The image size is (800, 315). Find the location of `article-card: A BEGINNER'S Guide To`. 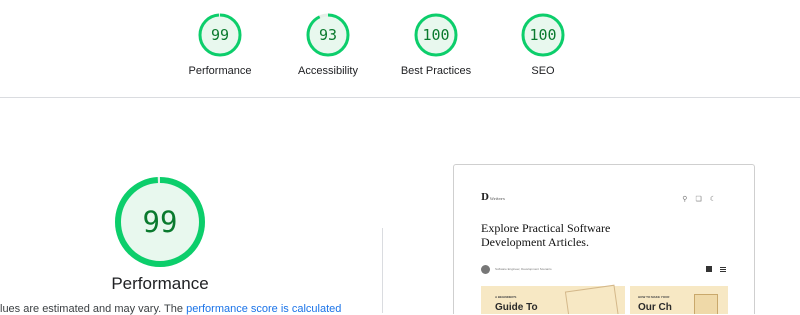

article-card: A BEGINNER'S Guide To is located at coordinates (553, 299).